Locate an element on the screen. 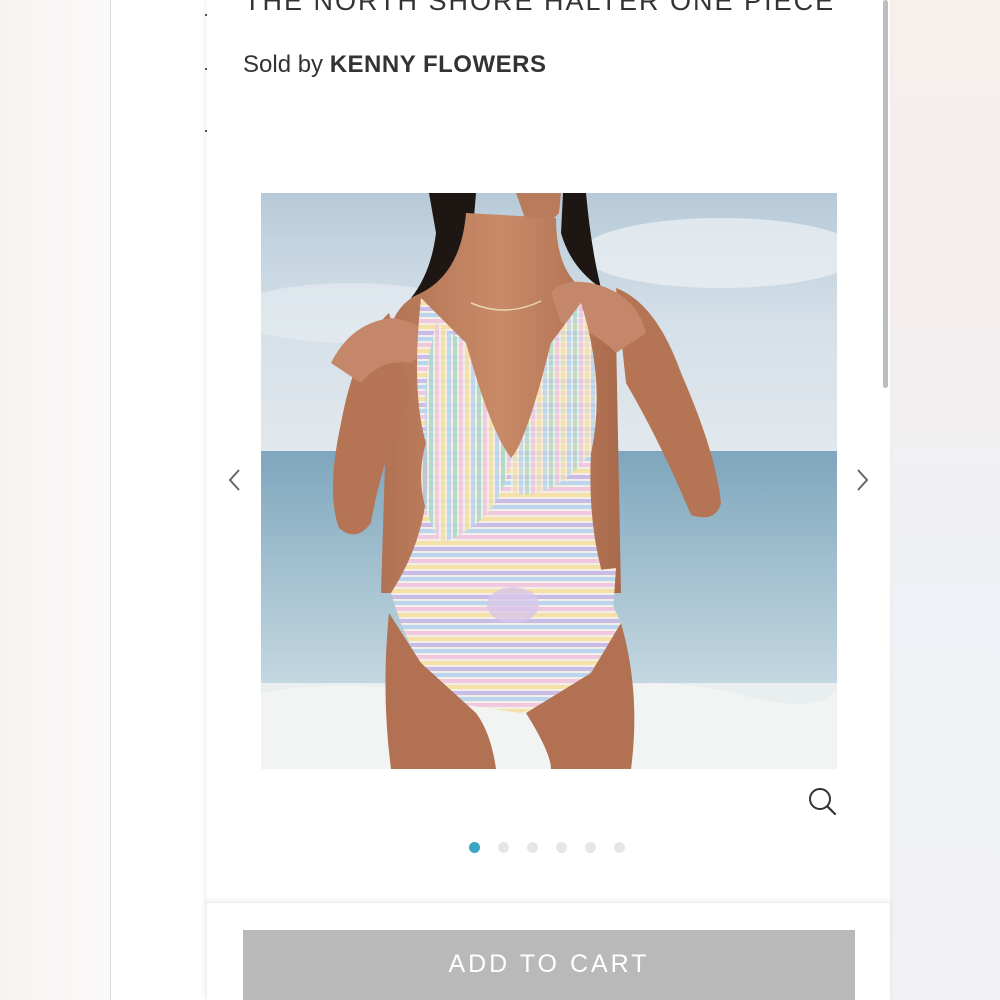  add-to-cart-button: ADD TO CART is located at coordinates (549, 965).